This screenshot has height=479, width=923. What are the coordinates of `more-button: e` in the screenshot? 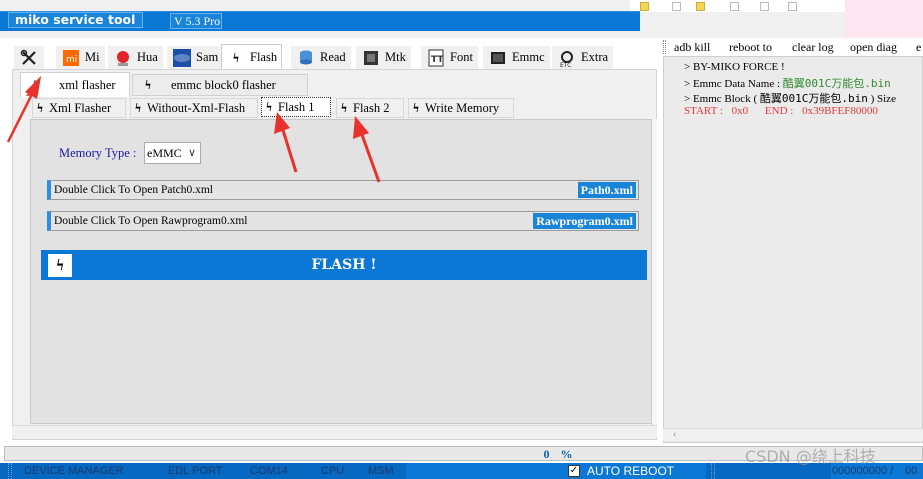 It's located at (918, 47).